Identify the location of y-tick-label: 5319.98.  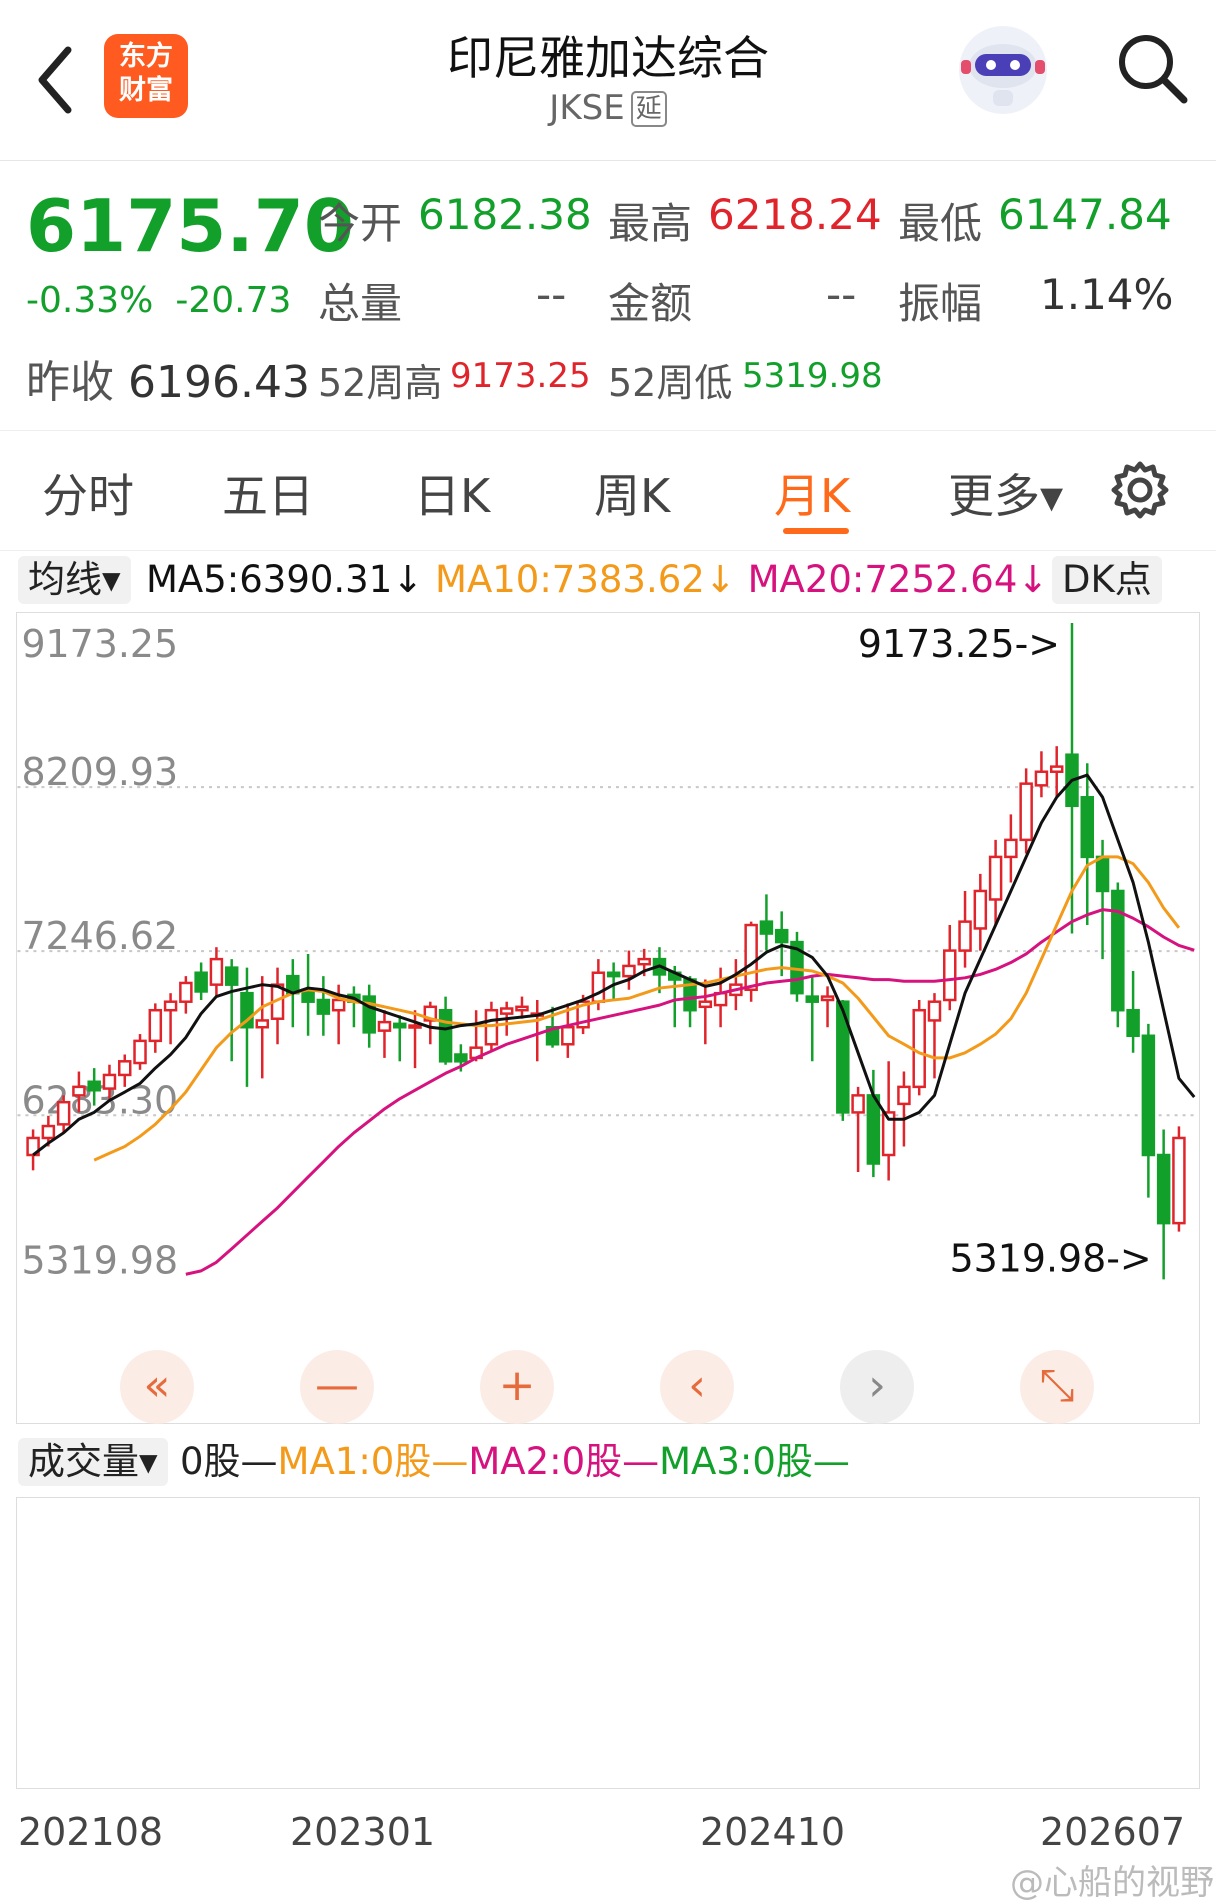
(99, 1260).